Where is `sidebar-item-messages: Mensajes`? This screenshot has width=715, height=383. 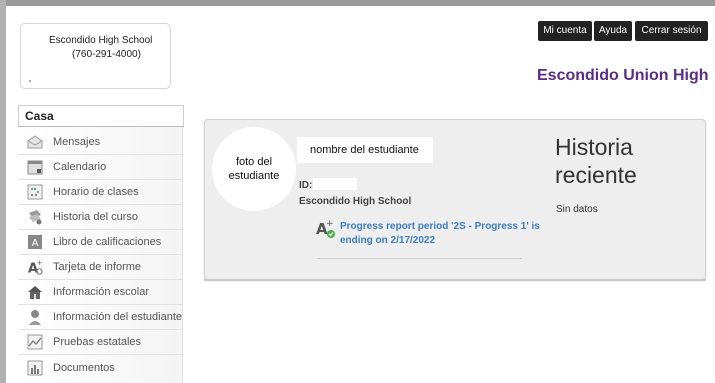 sidebar-item-messages: Mensajes is located at coordinates (100, 142).